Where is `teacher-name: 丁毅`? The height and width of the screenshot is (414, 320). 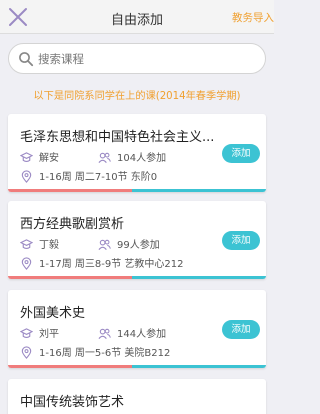 teacher-name: 丁毅 is located at coordinates (49, 245).